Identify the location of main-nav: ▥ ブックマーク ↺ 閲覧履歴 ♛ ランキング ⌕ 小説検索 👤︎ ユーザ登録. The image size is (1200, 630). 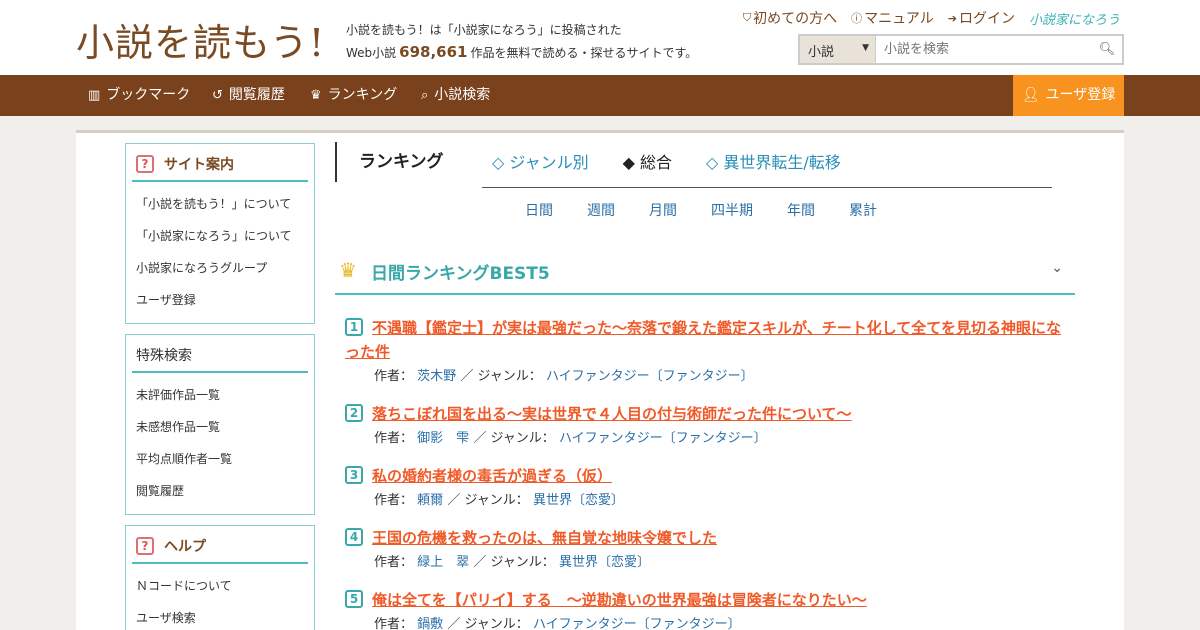
(600, 95).